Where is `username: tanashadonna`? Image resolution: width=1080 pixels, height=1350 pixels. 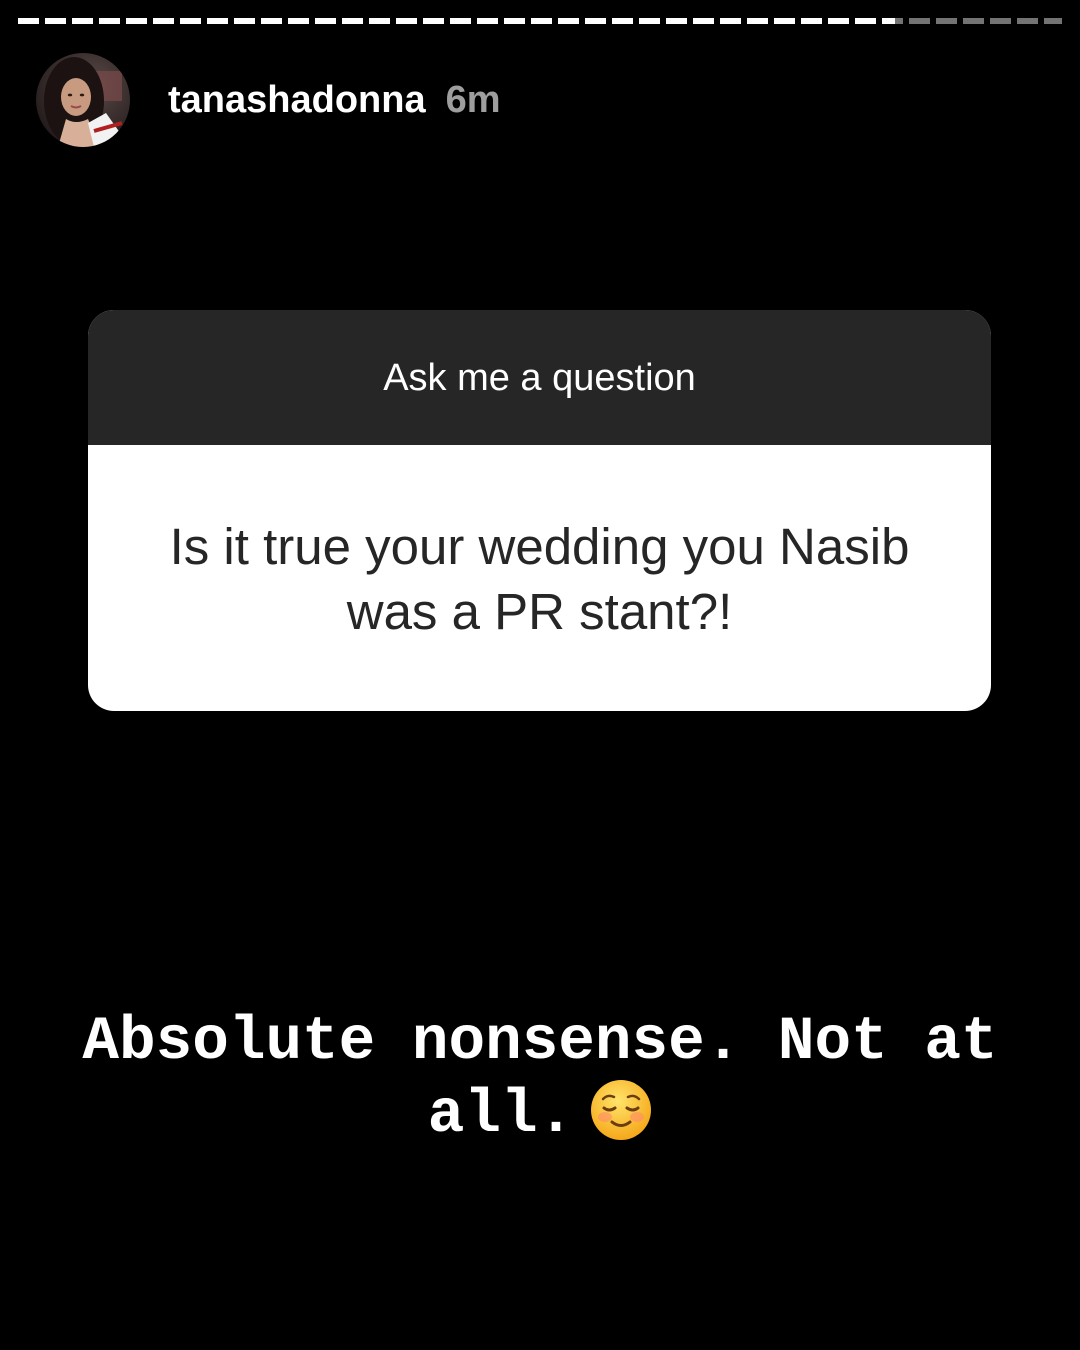 username: tanashadonna is located at coordinates (297, 100).